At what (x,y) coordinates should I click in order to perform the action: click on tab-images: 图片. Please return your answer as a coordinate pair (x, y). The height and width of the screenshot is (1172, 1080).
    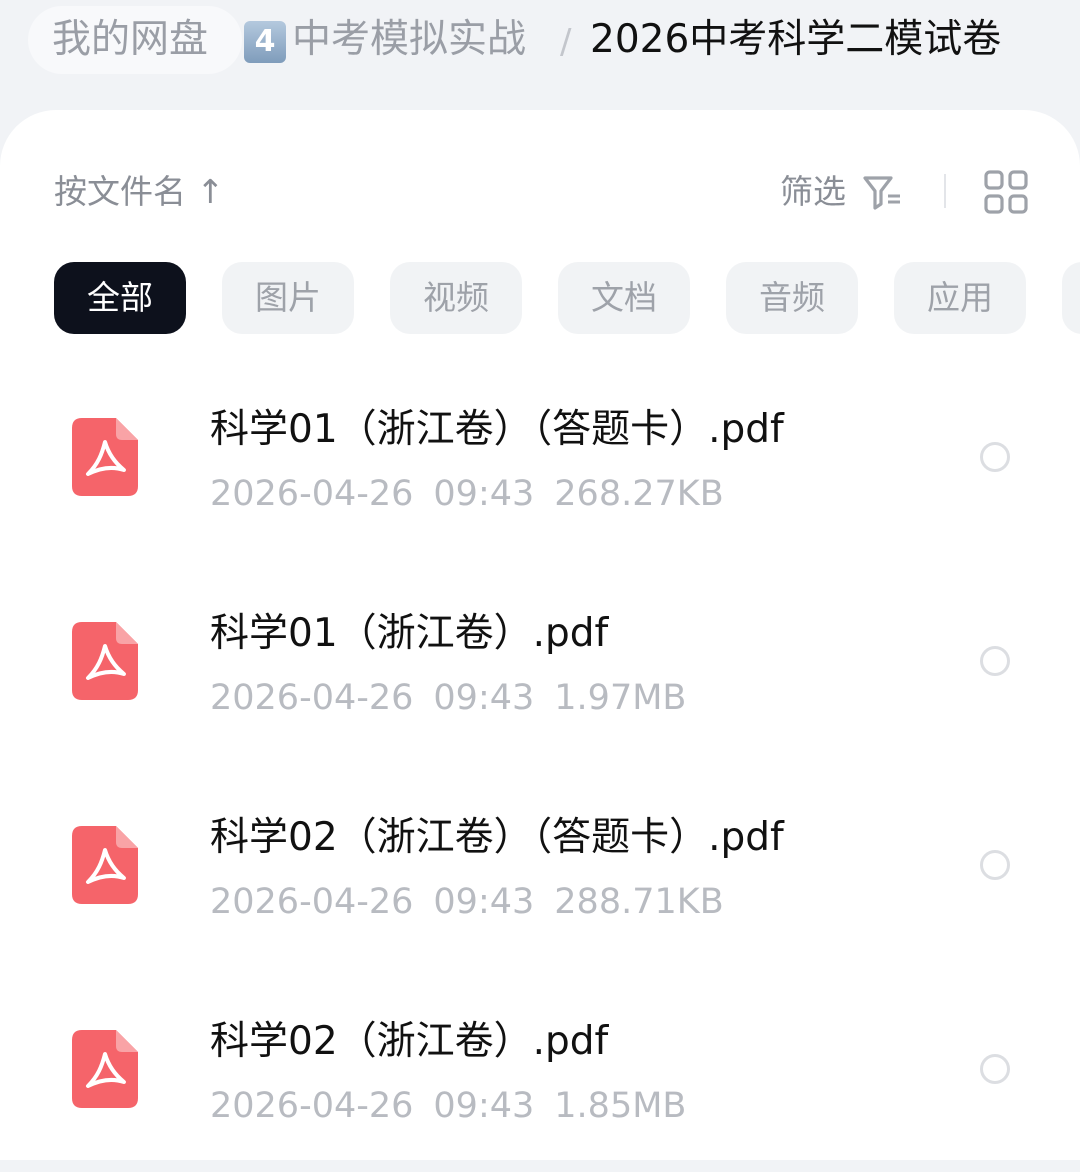
    Looking at the image, I should click on (288, 298).